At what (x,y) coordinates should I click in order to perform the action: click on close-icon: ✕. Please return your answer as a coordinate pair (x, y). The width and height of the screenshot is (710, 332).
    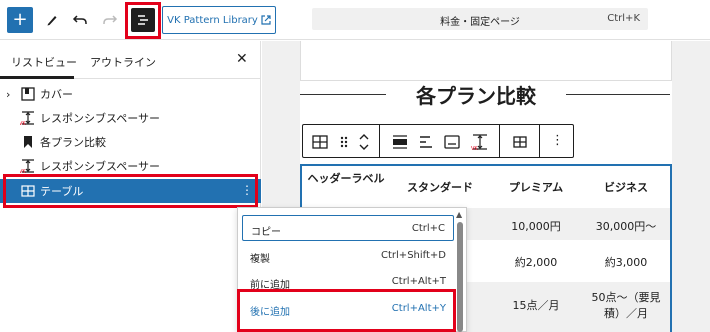
    Looking at the image, I should click on (242, 59).